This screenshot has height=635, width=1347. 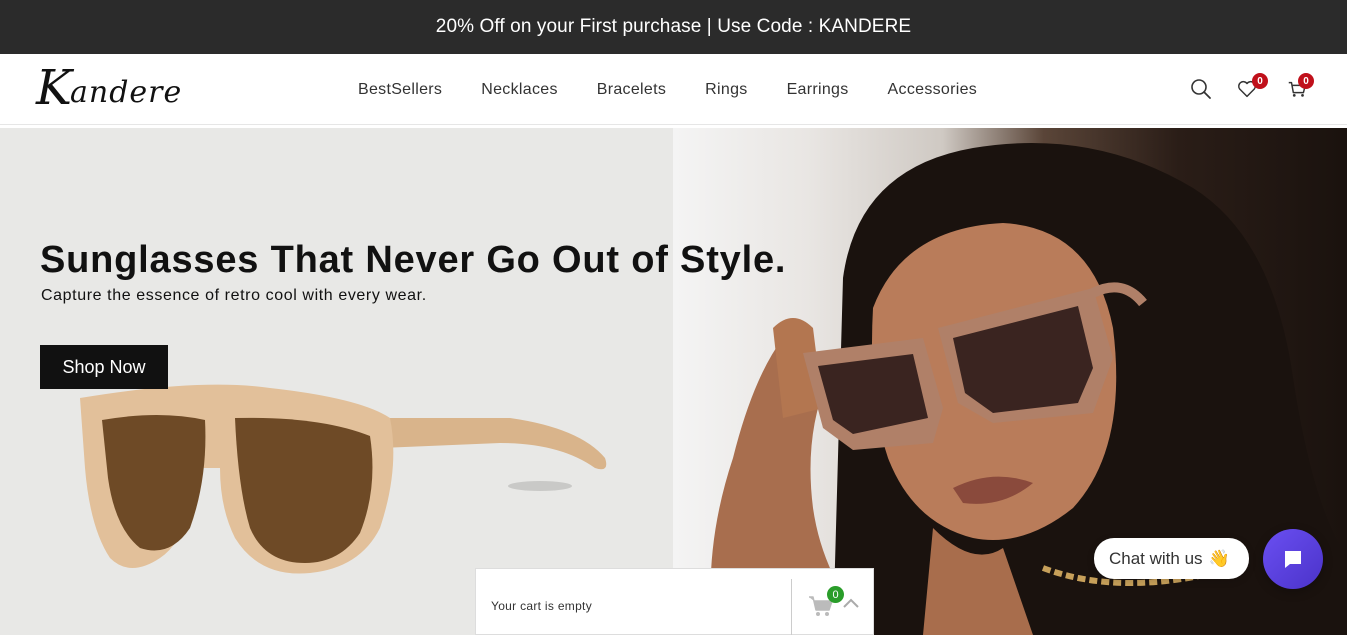 I want to click on cart-count-badge: 0, so click(x=1306, y=81).